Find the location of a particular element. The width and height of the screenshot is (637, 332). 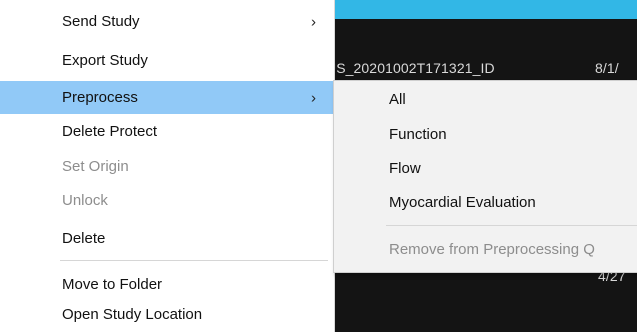

submenu-item-function: Function is located at coordinates (485, 134).